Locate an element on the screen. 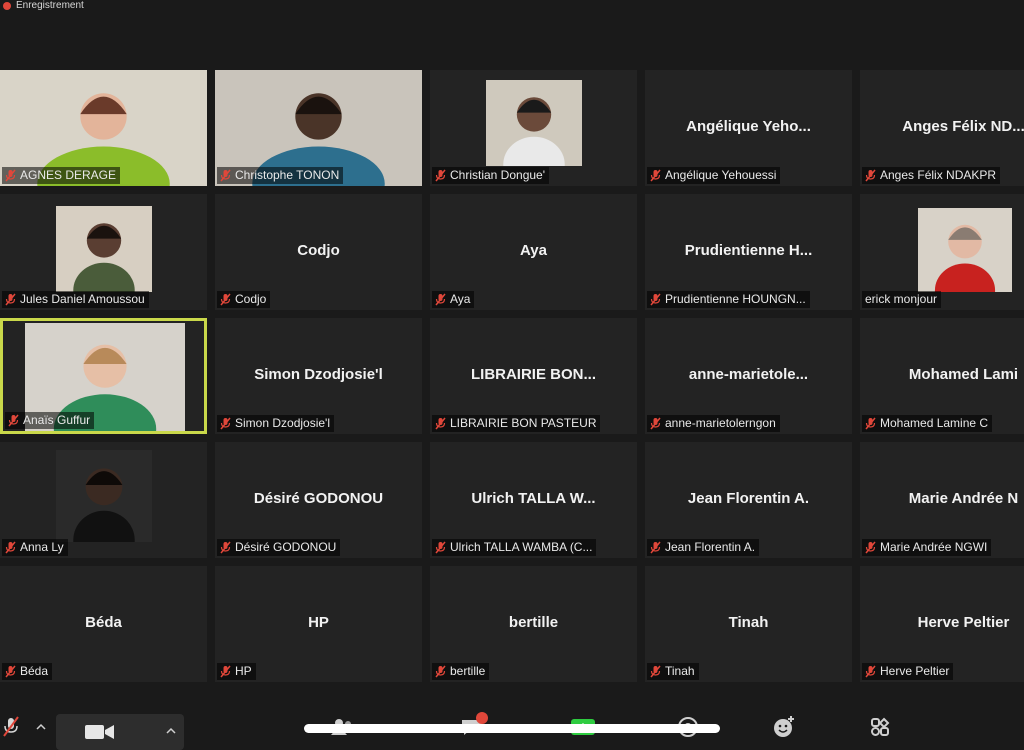 This screenshot has height=750, width=1024. audio-options-button is located at coordinates (41, 727).